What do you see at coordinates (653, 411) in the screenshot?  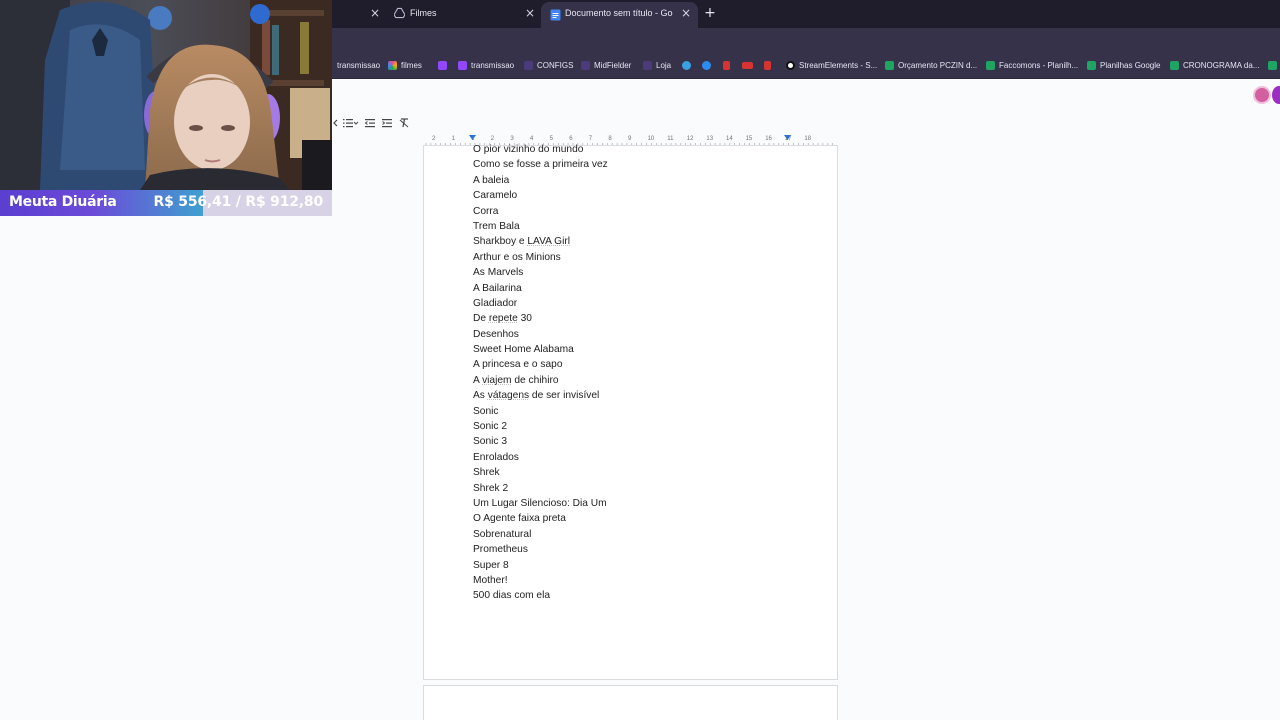 I see `document-line: Sonic` at bounding box center [653, 411].